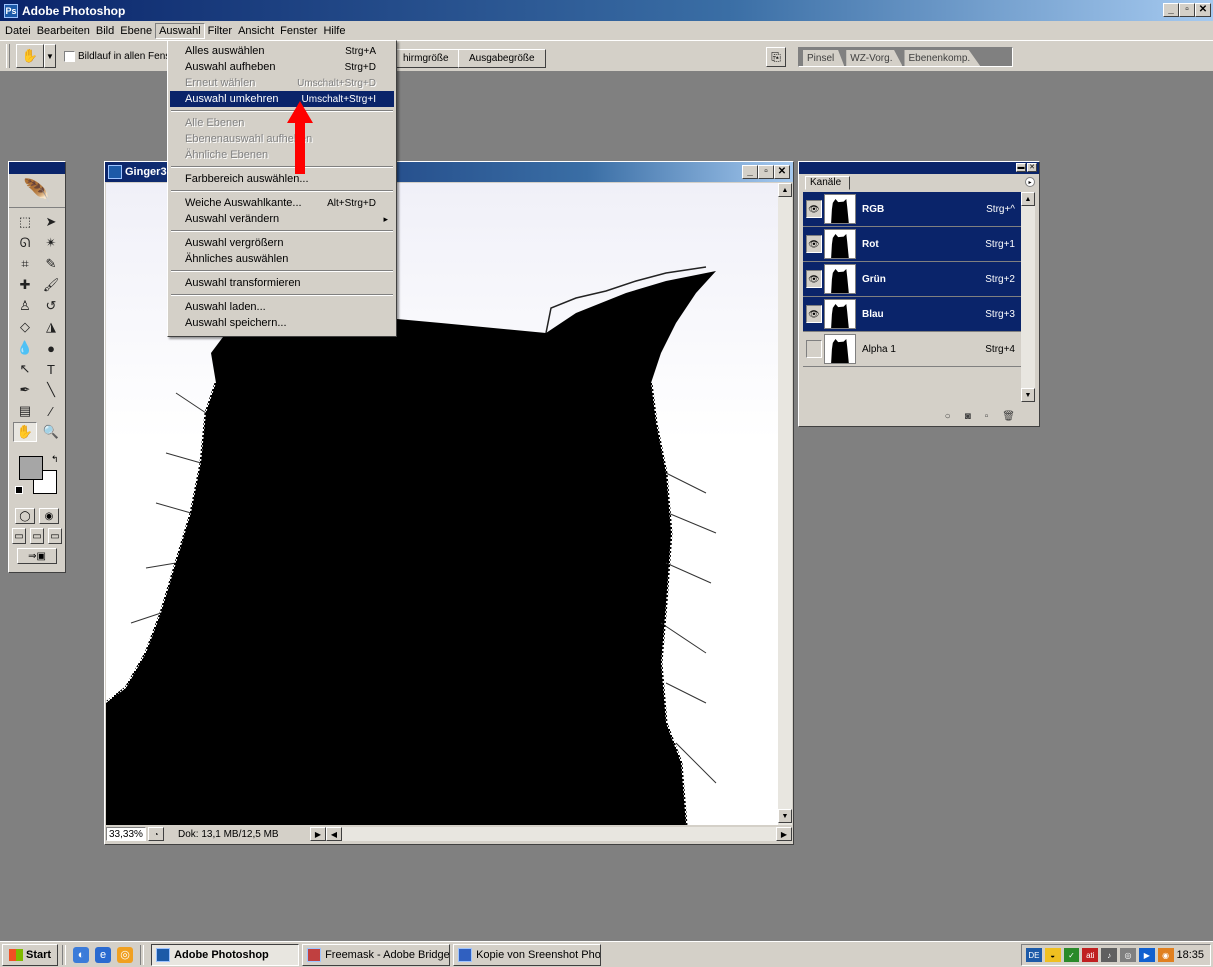 The image size is (1213, 967). Describe the element at coordinates (1034, 955) in the screenshot. I see `language-indicator: DE` at that location.